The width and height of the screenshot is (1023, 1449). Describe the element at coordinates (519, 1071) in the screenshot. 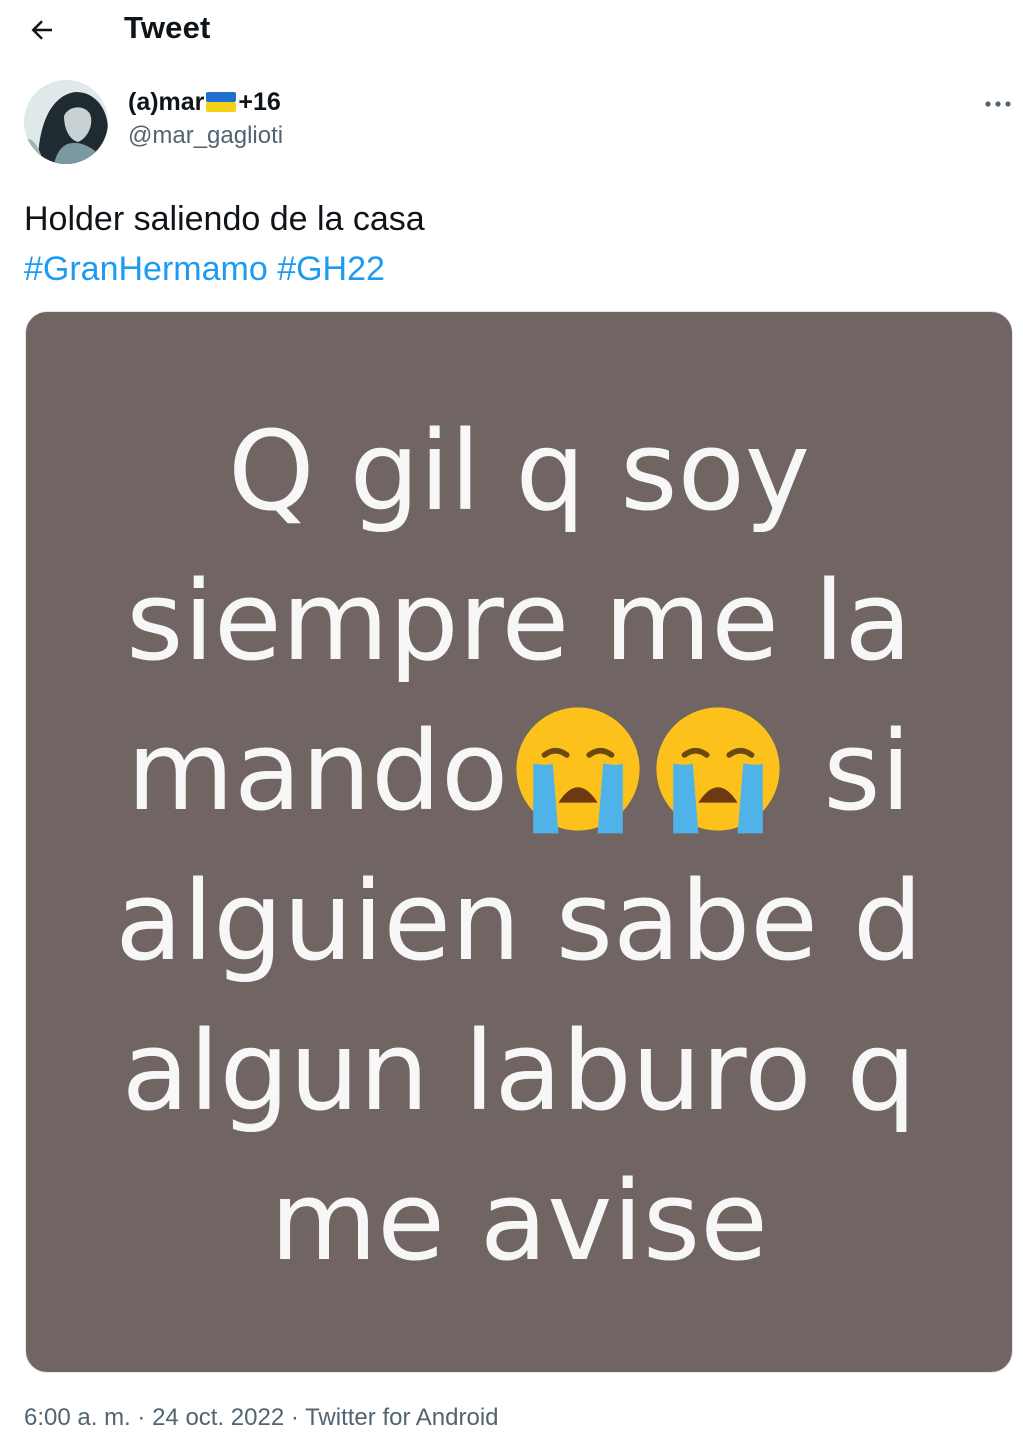

I see `media-text-line: algun laburo q` at that location.